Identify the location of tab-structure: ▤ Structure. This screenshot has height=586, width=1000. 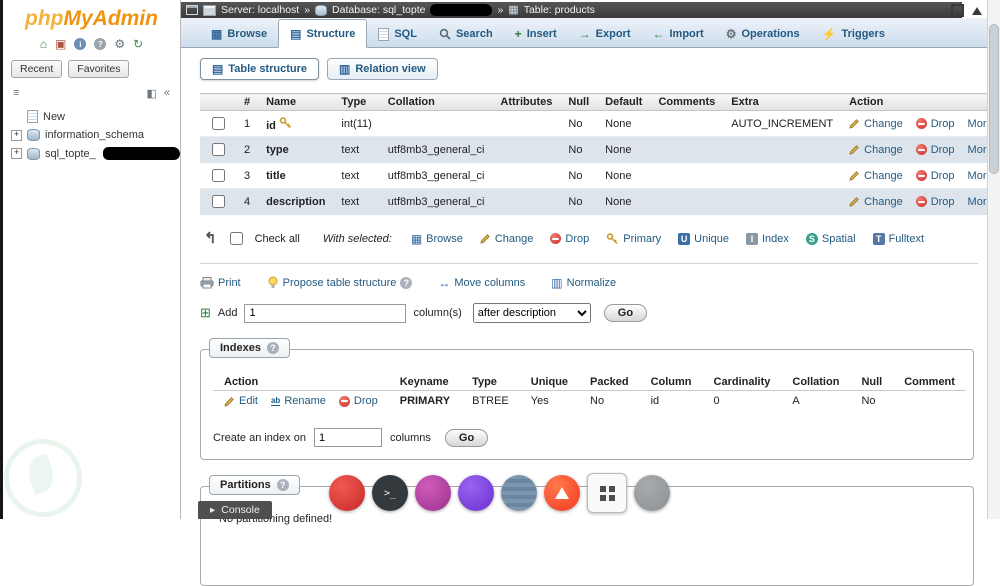
(323, 33).